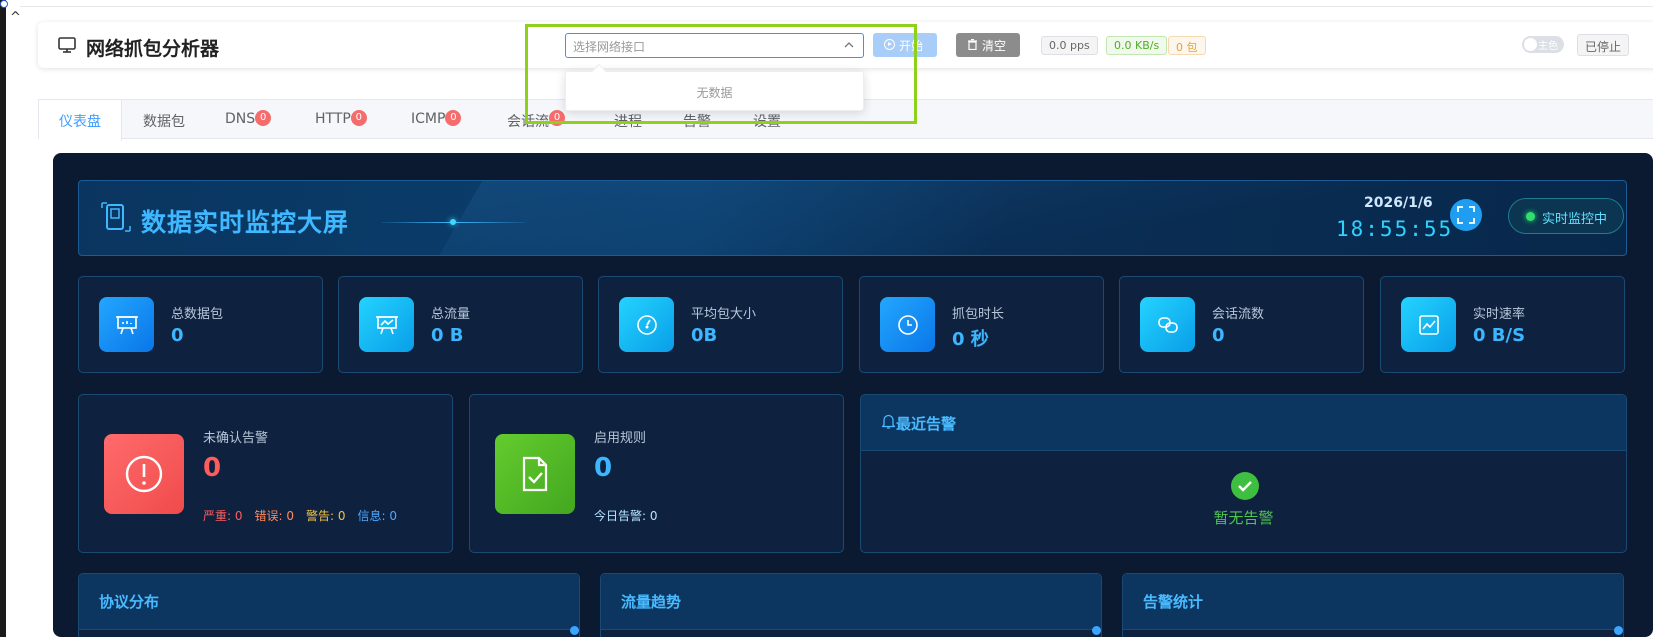  Describe the element at coordinates (1603, 45) in the screenshot. I see `status-badge: 已停止` at that location.